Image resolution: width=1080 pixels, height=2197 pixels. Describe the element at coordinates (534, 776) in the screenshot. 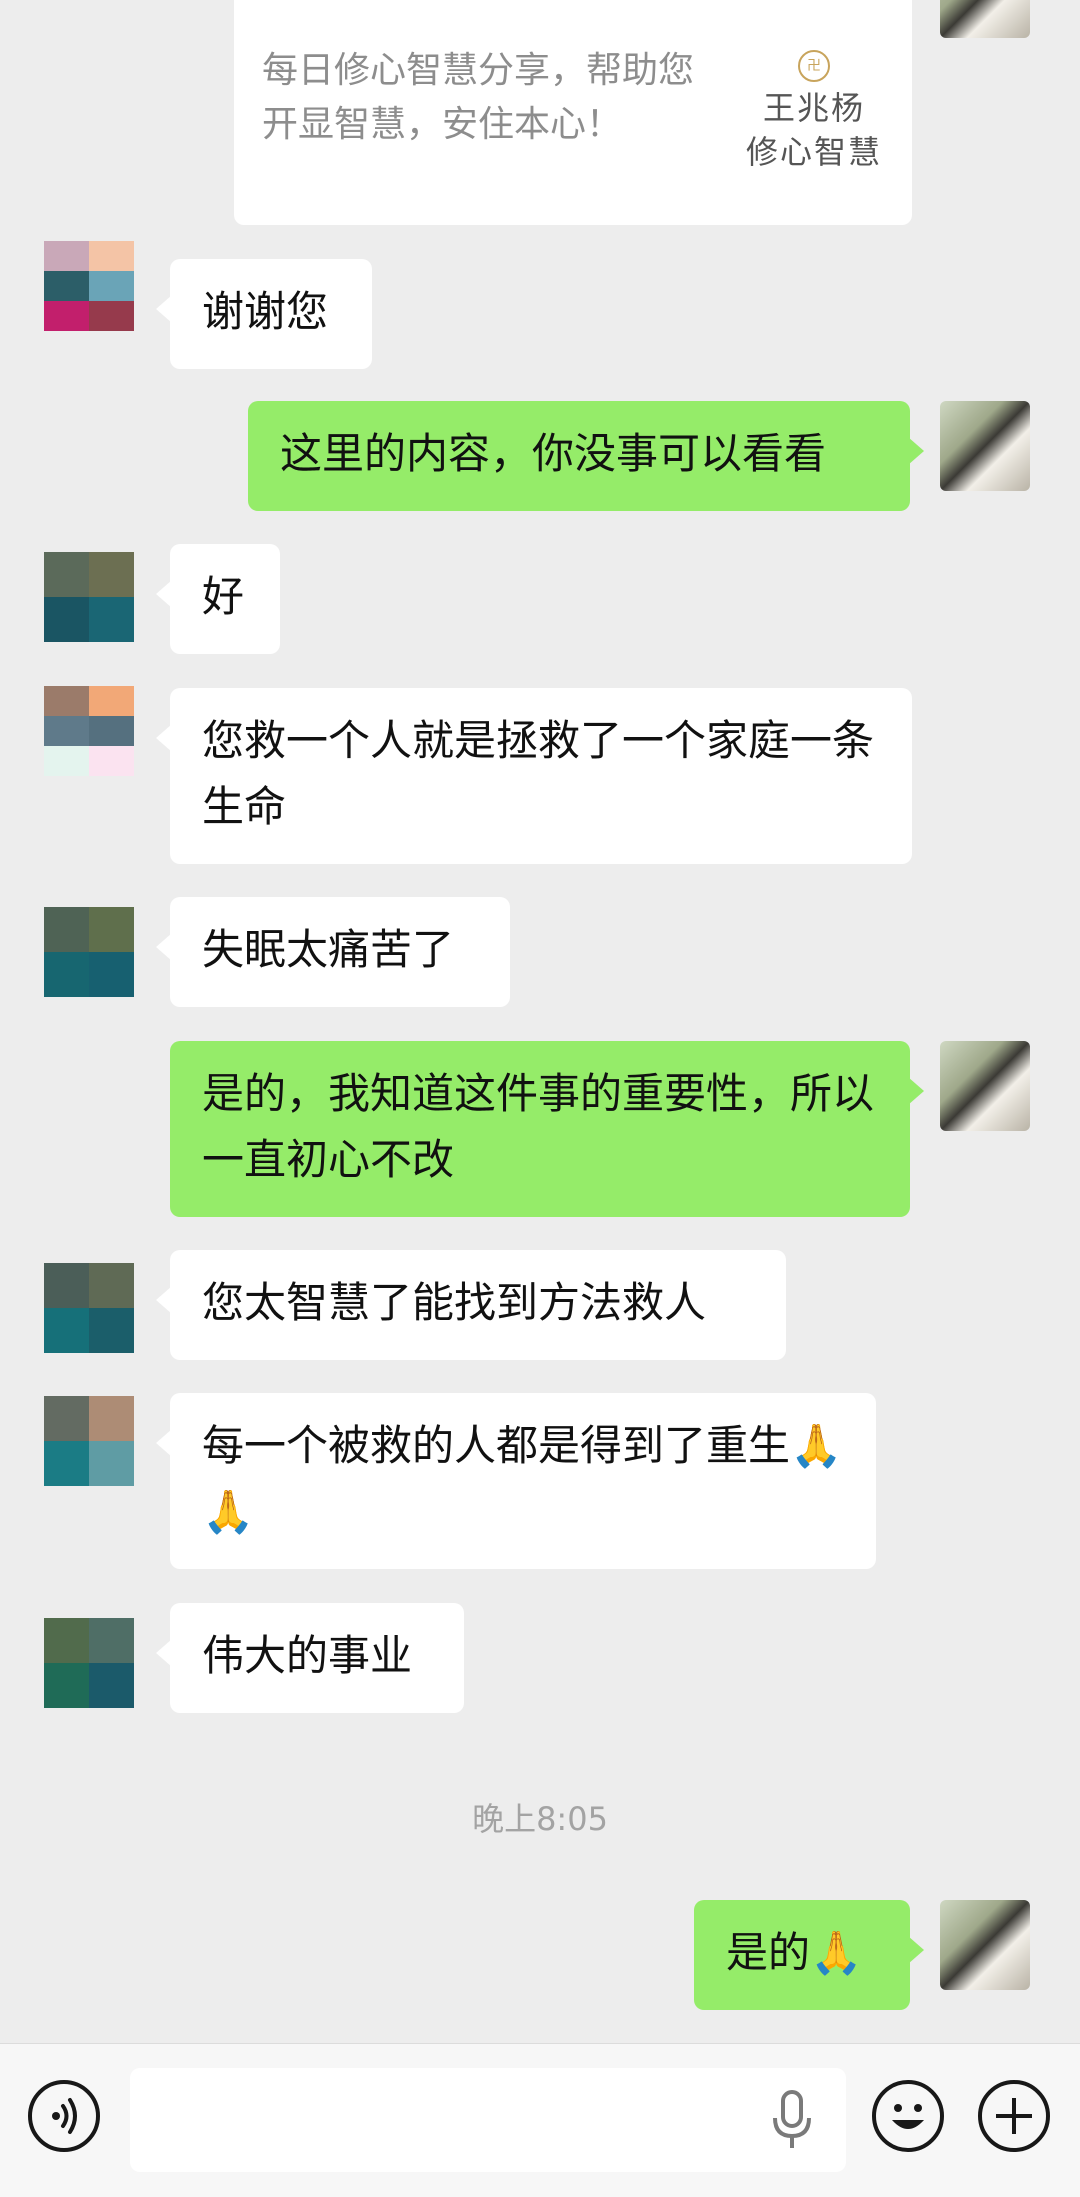

I see `incoming-message: 您救一个人就是拯救了一个家庭一条生命` at that location.